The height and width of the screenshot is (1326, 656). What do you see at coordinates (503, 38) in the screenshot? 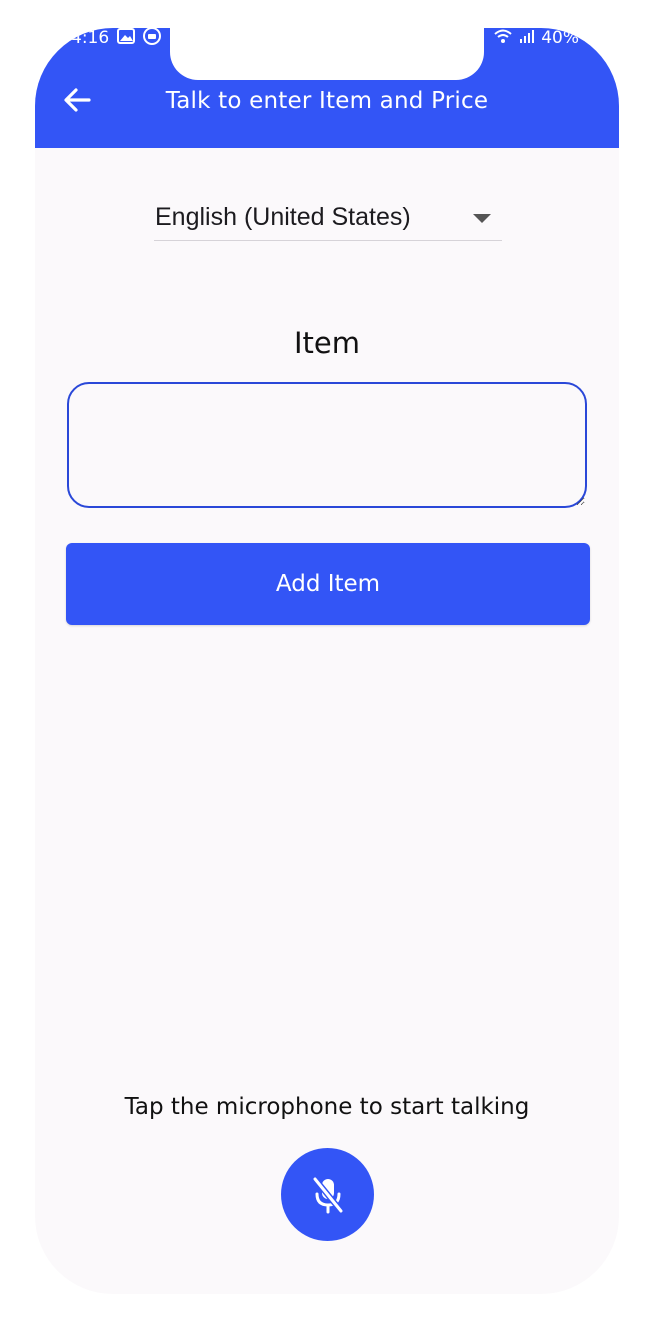
I see `wifi-icon` at bounding box center [503, 38].